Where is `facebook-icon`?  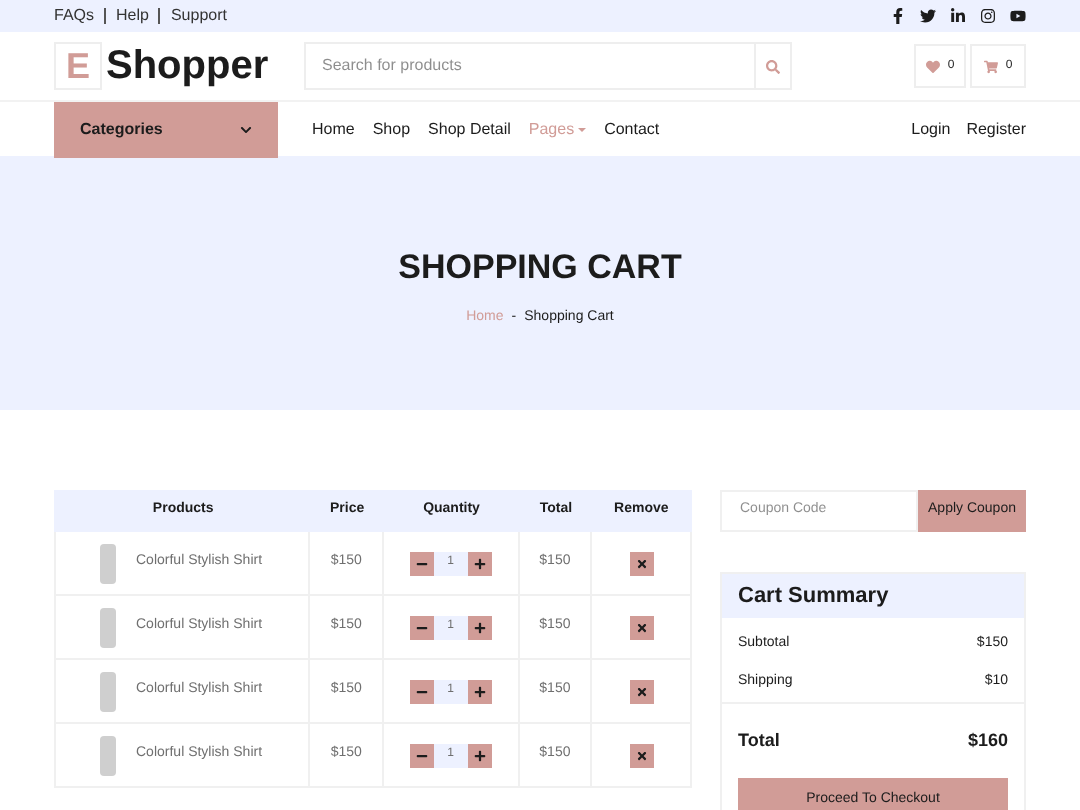
facebook-icon is located at coordinates (898, 16).